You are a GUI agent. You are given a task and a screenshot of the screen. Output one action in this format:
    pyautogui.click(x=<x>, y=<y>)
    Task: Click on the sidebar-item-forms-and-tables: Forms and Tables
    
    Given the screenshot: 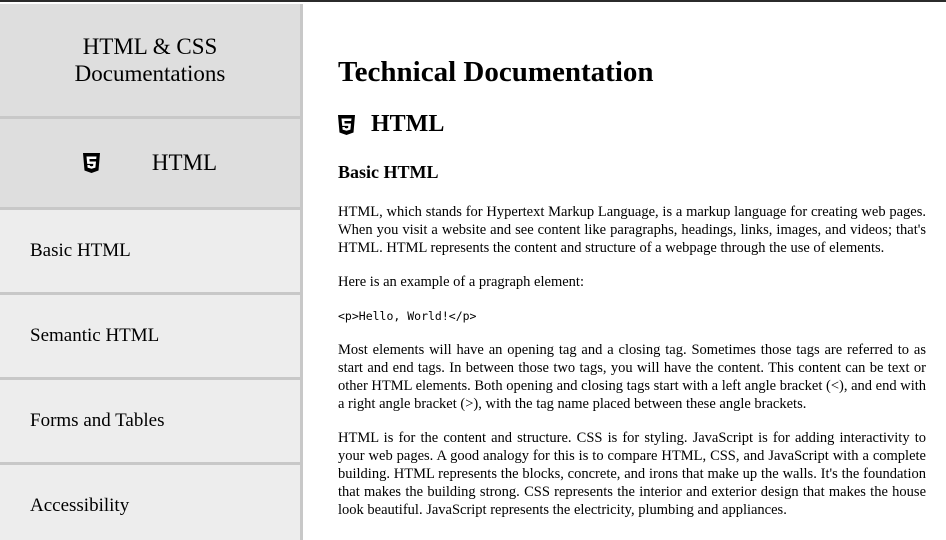 What is the action you would take?
    pyautogui.click(x=150, y=422)
    